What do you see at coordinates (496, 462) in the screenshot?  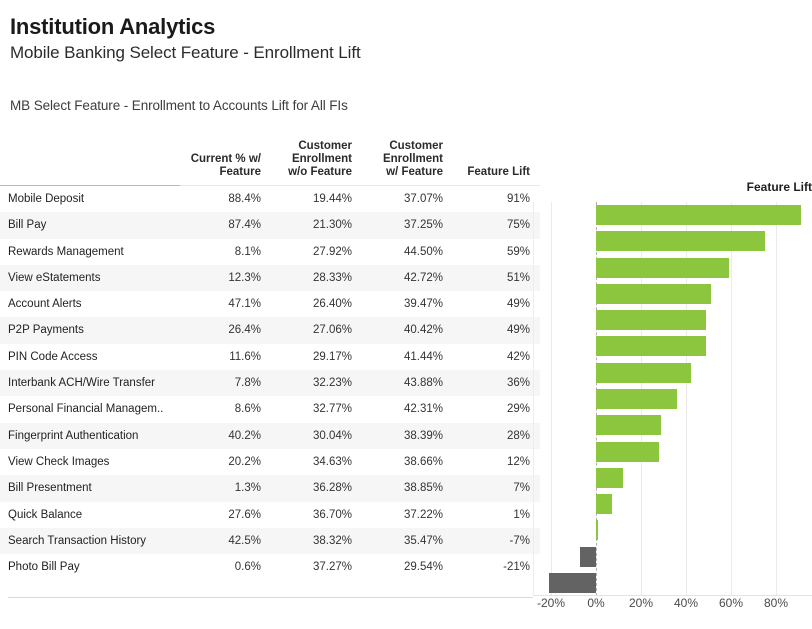 I see `table-cell-lift: 12%` at bounding box center [496, 462].